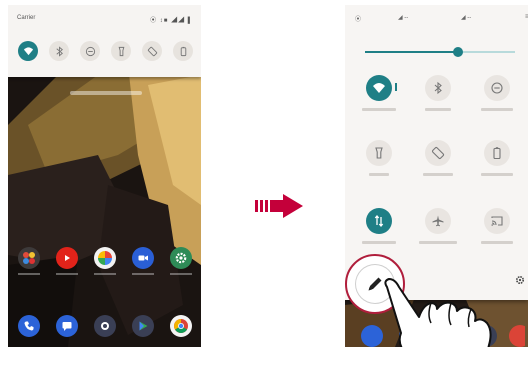 The image size is (528, 373). I want to click on tile-battery-saver, so click(497, 153).